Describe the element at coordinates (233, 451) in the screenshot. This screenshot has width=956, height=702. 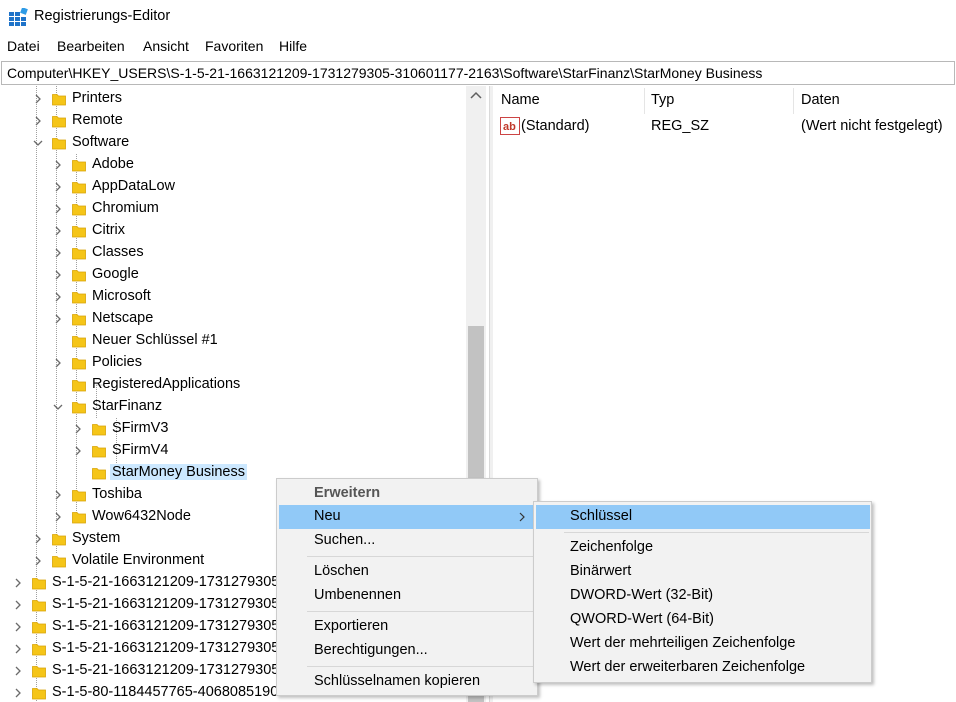
I see `tree-node: SFirmV4` at that location.